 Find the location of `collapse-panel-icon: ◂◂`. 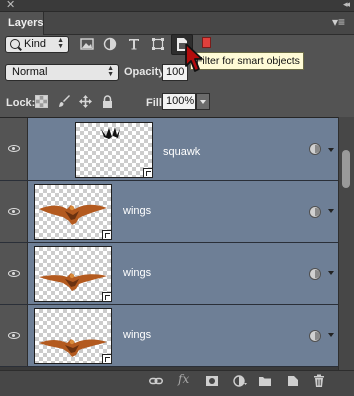

collapse-panel-icon: ◂◂ is located at coordinates (346, 5).